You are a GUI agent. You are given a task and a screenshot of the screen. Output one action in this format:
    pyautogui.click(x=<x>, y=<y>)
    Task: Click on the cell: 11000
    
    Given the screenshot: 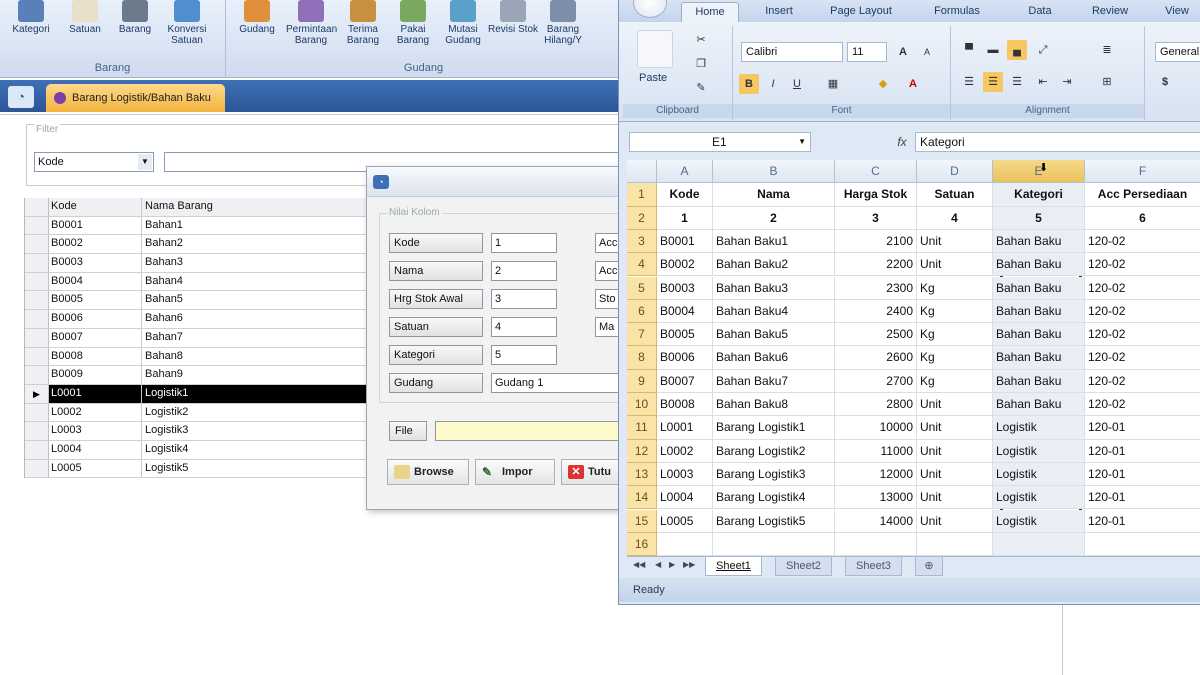 What is the action you would take?
    pyautogui.click(x=876, y=451)
    